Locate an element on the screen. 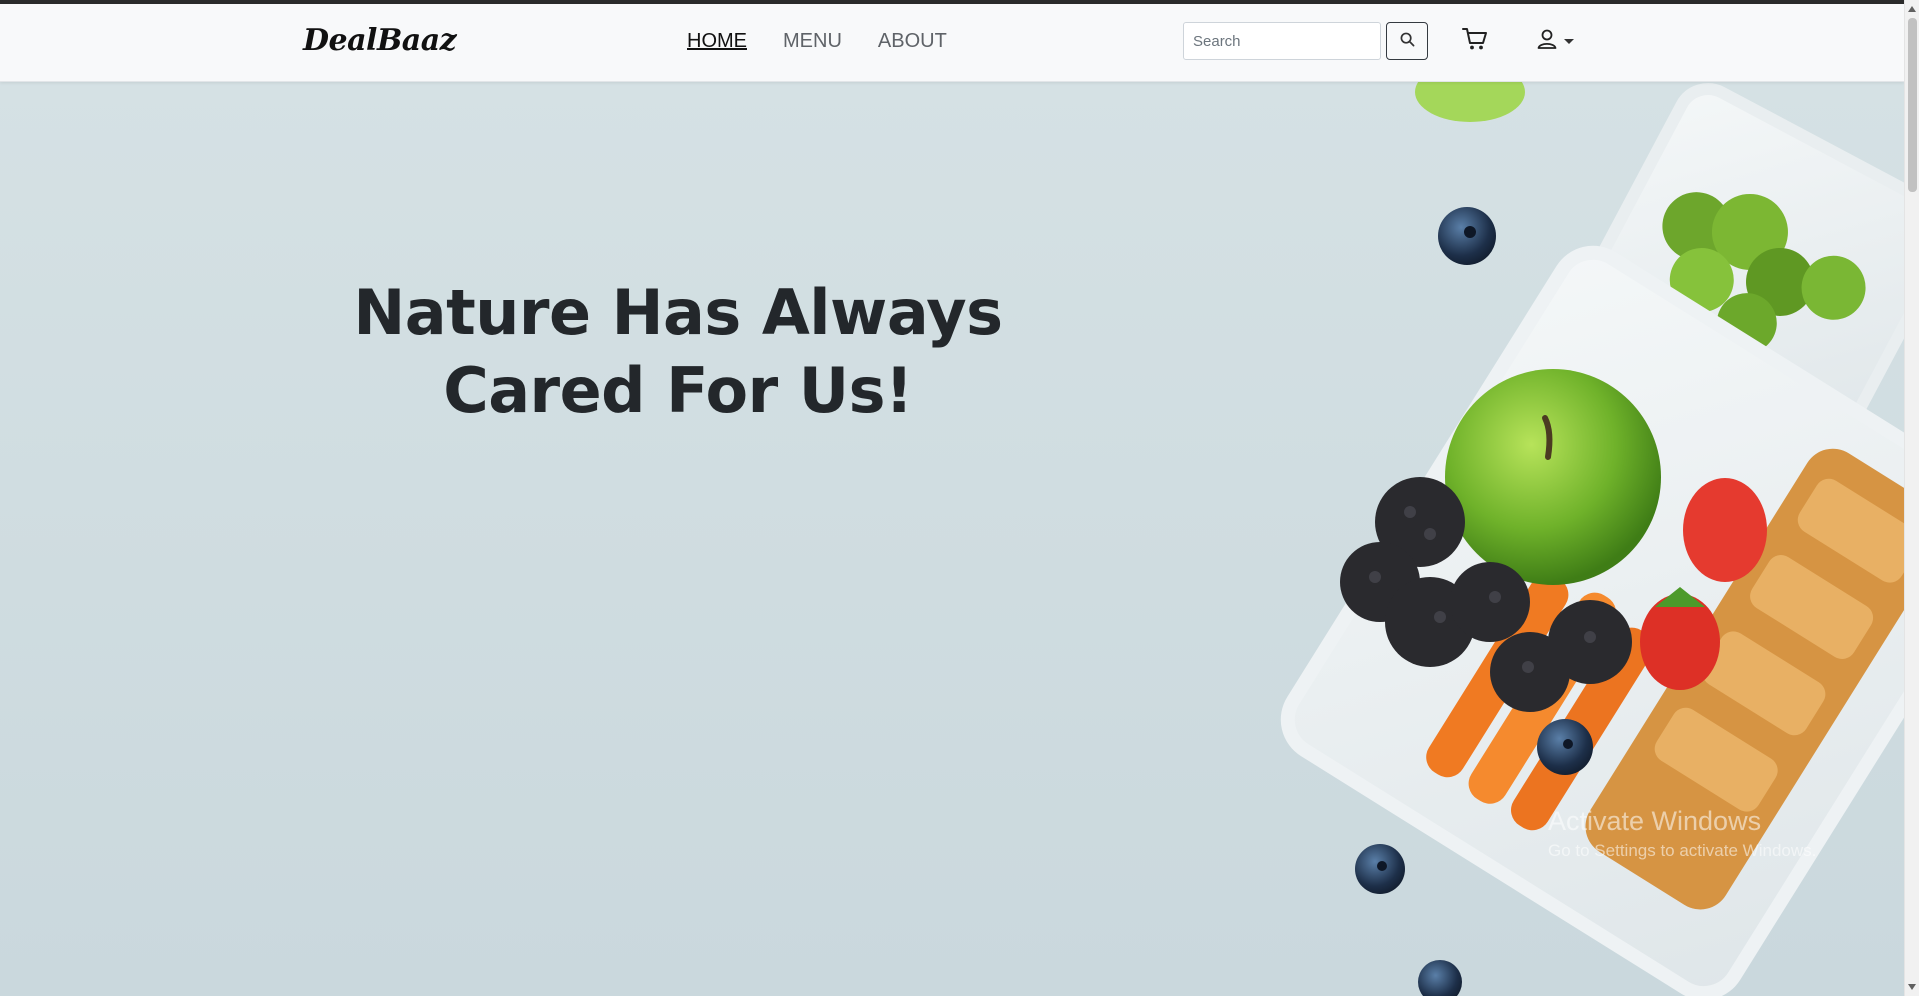 This screenshot has height=996, width=1919. nav-links: HOME MENU ABOUT is located at coordinates (817, 41).